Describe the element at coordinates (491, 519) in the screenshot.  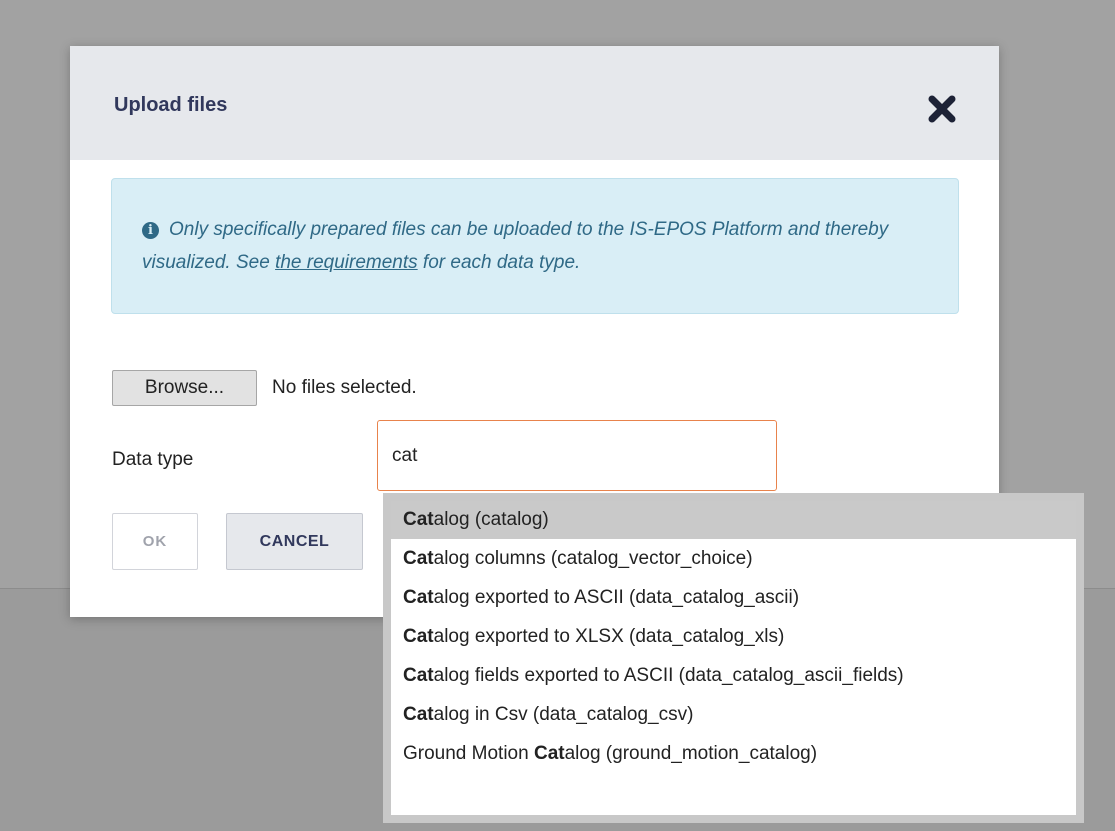
I see `item-suffix: alog (catalog)` at that location.